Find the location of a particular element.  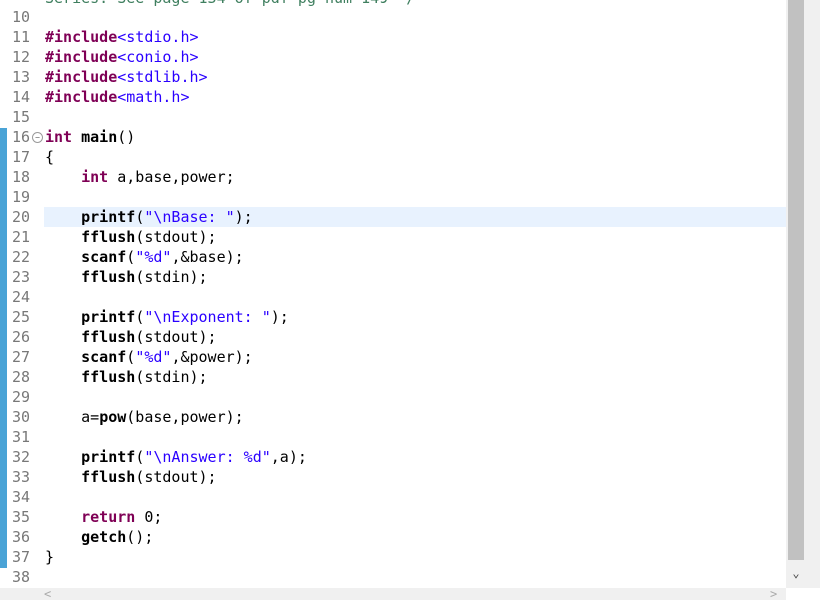

code-text: #include<stdio.h> is located at coordinates (122, 37).